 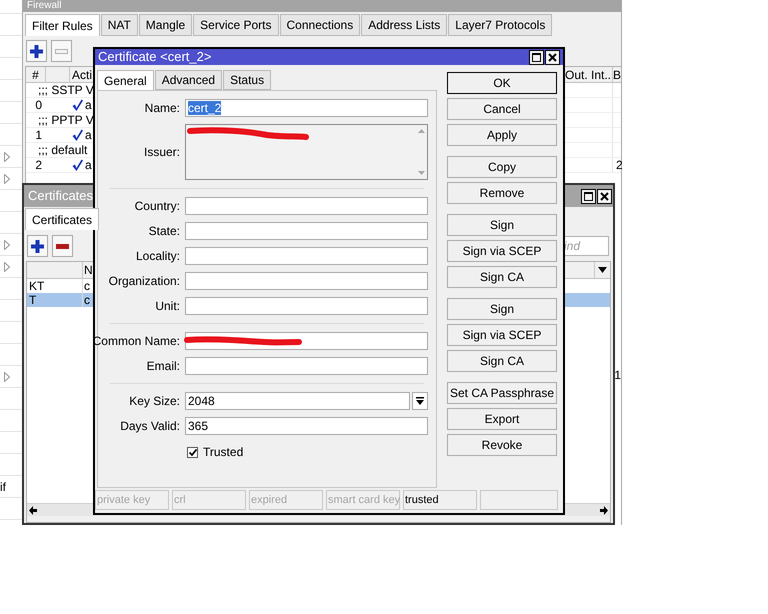 I want to click on dialog-button: Copy, so click(x=502, y=167).